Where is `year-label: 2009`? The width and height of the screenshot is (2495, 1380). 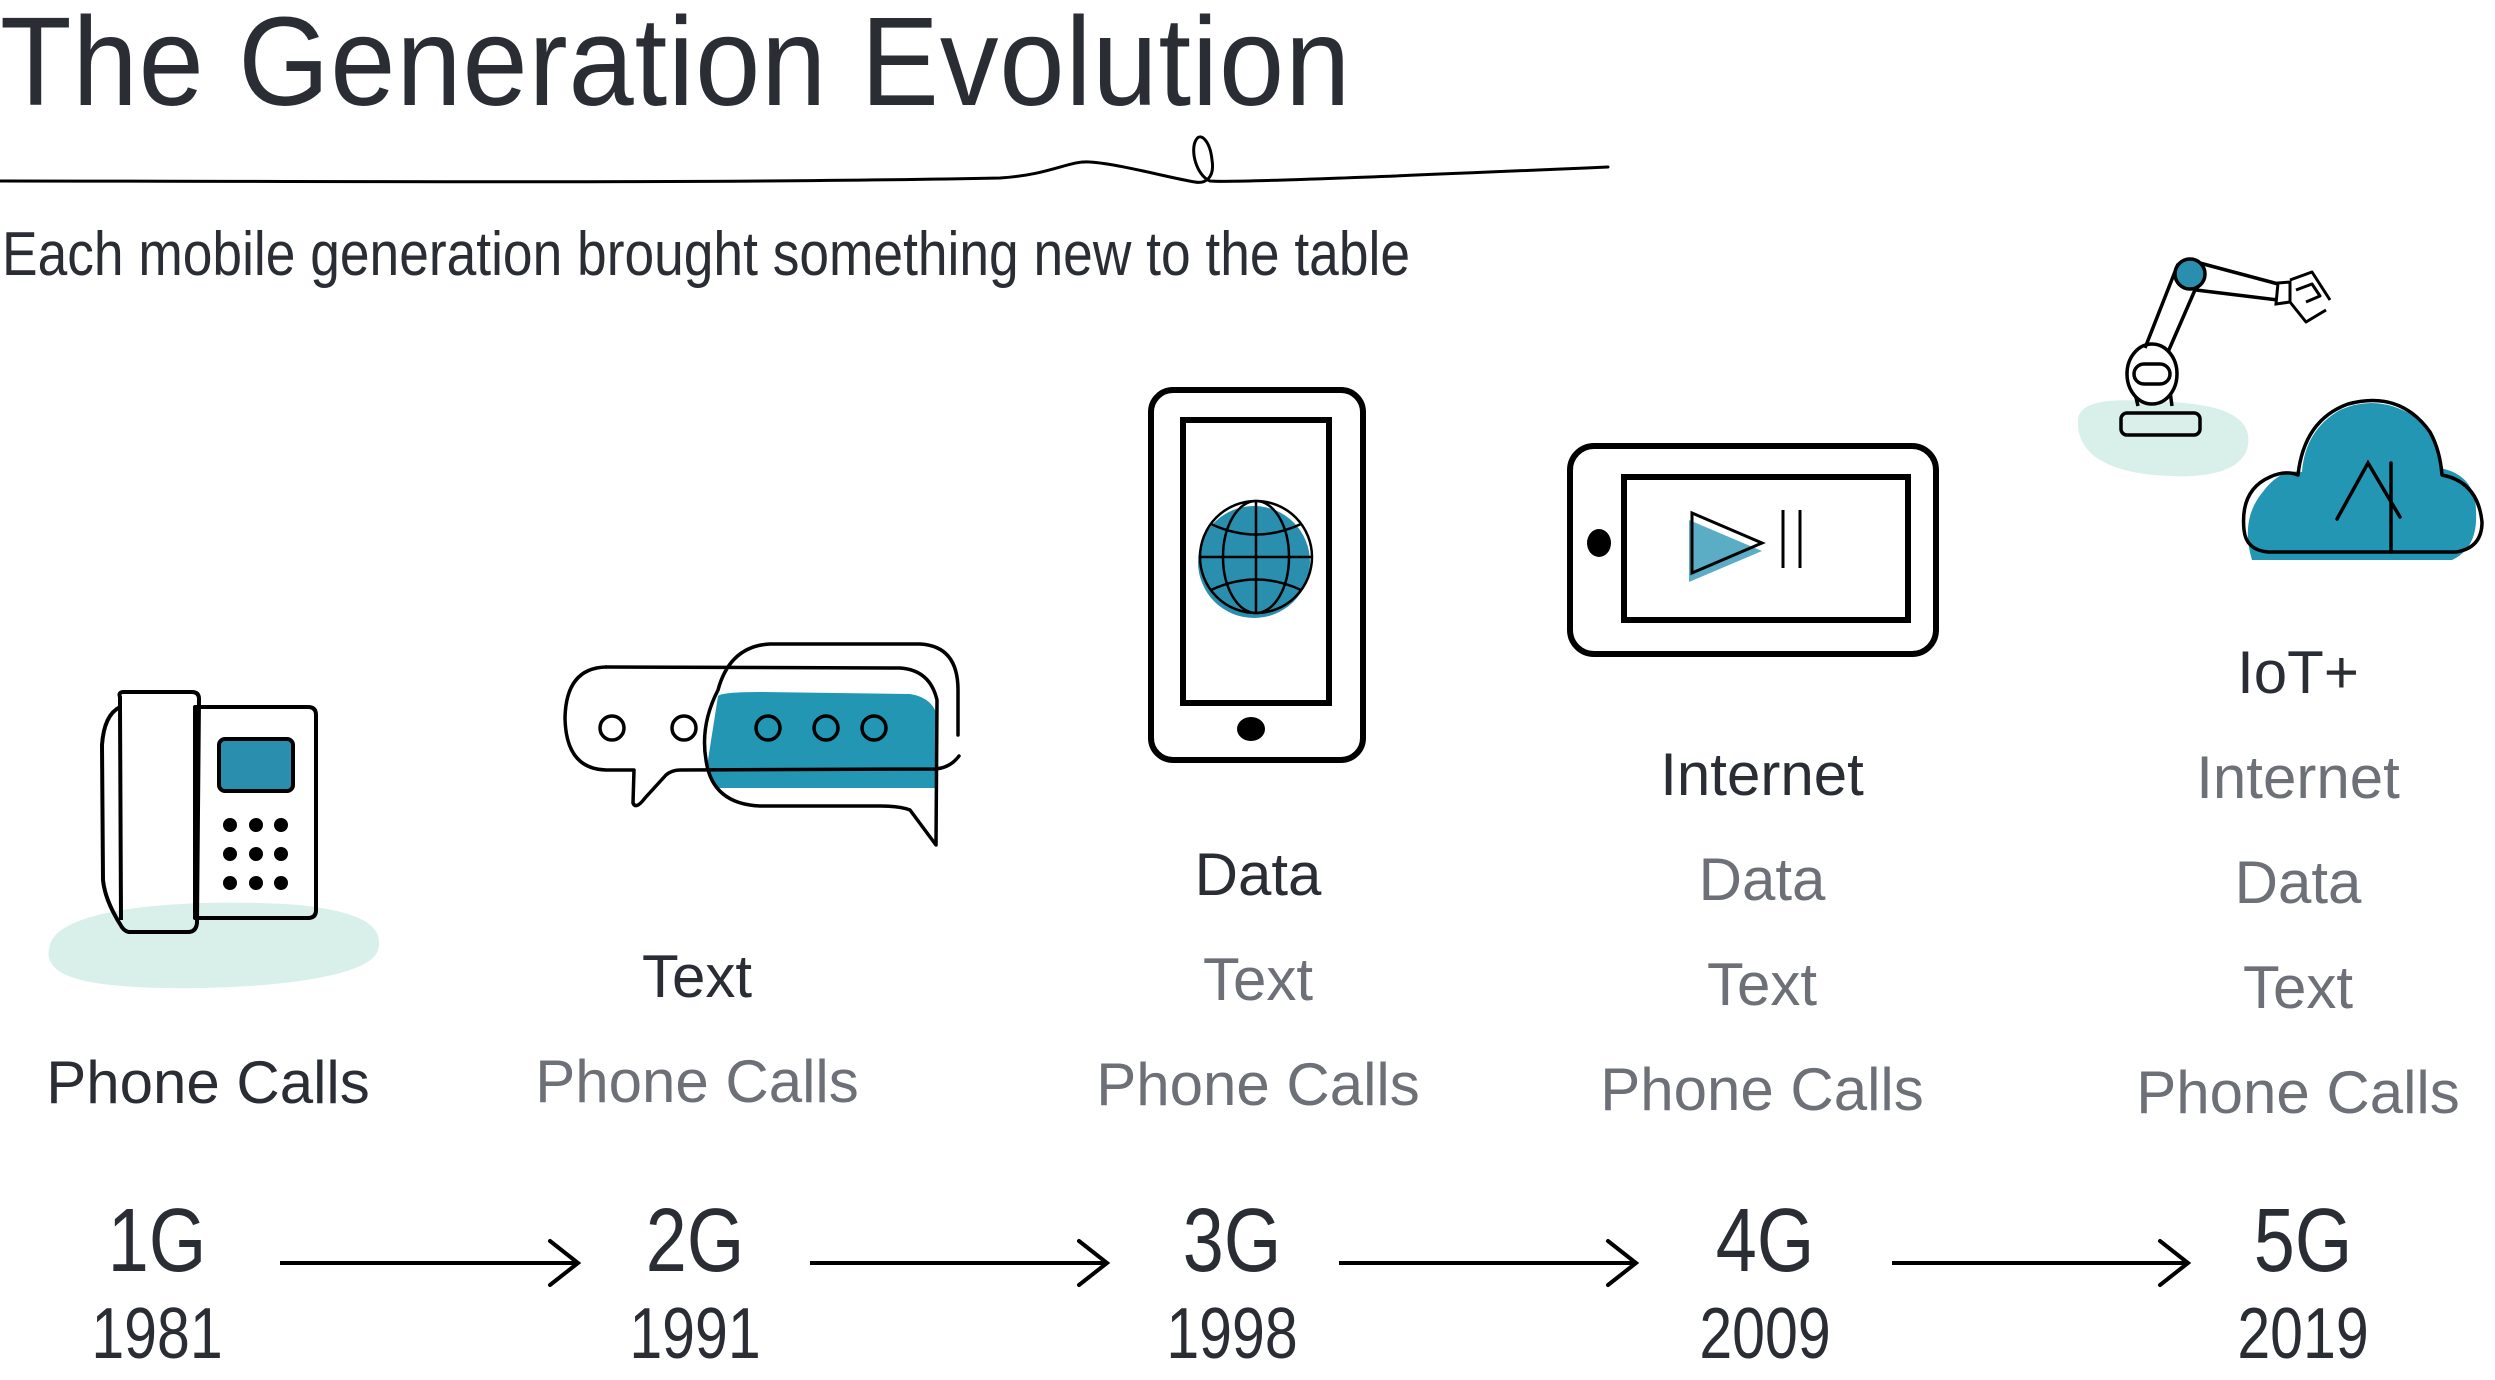 year-label: 2009 is located at coordinates (1765, 1334).